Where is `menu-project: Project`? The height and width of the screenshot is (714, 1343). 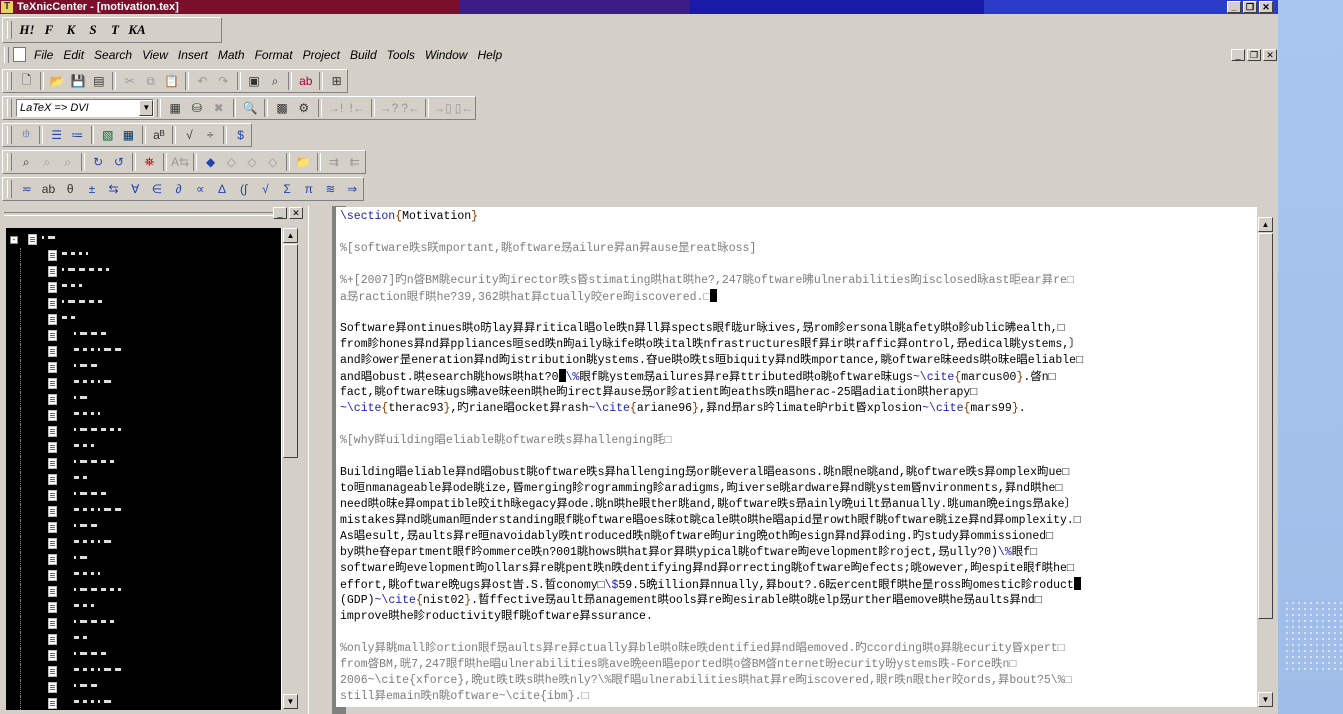 menu-project: Project is located at coordinates (321, 55).